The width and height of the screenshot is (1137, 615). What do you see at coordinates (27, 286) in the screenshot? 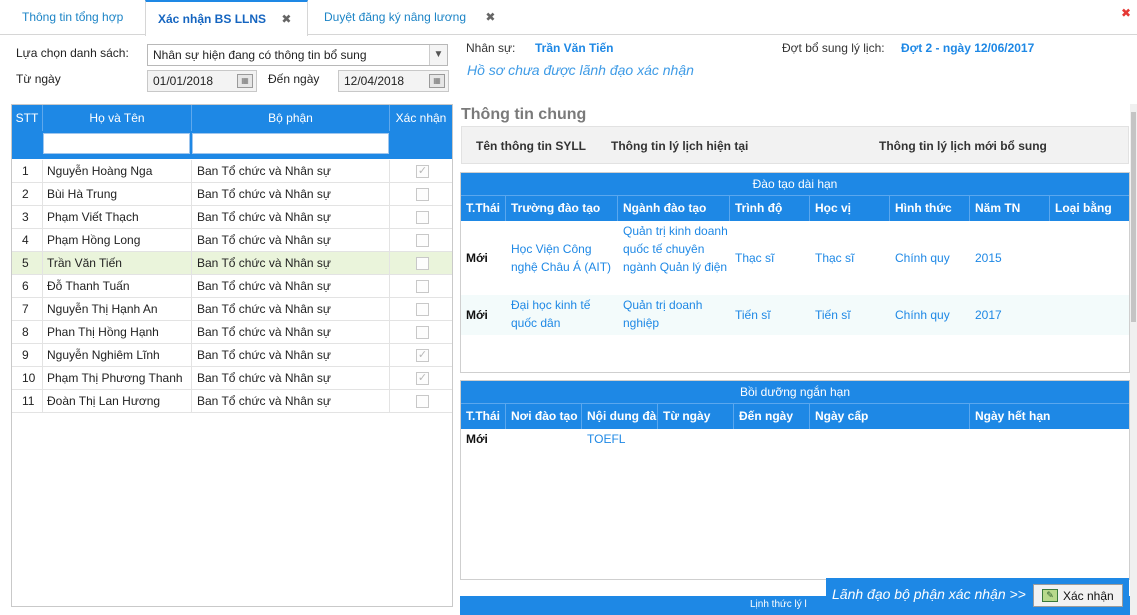
I see `row-stt: 6` at bounding box center [27, 286].